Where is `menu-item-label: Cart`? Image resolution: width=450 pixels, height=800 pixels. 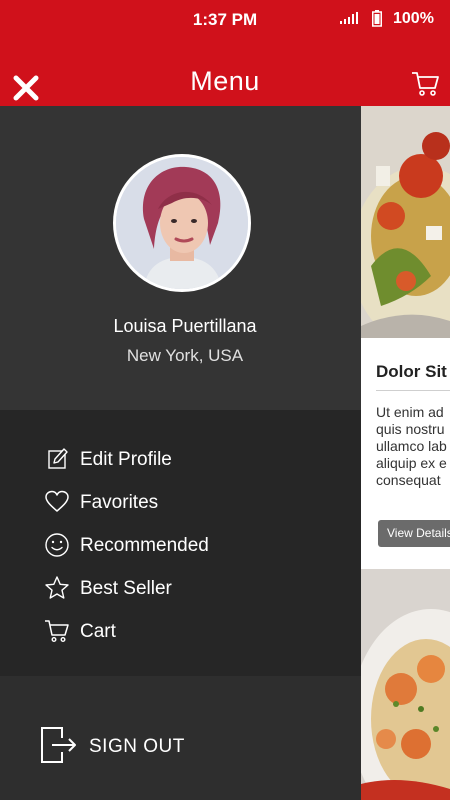 menu-item-label: Cart is located at coordinates (98, 631).